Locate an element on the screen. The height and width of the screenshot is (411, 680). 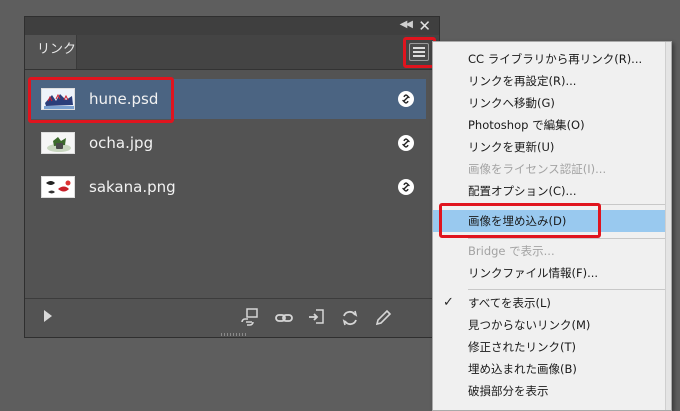
menu-item-update-link: リンクを更新(U) is located at coordinates (552, 147).